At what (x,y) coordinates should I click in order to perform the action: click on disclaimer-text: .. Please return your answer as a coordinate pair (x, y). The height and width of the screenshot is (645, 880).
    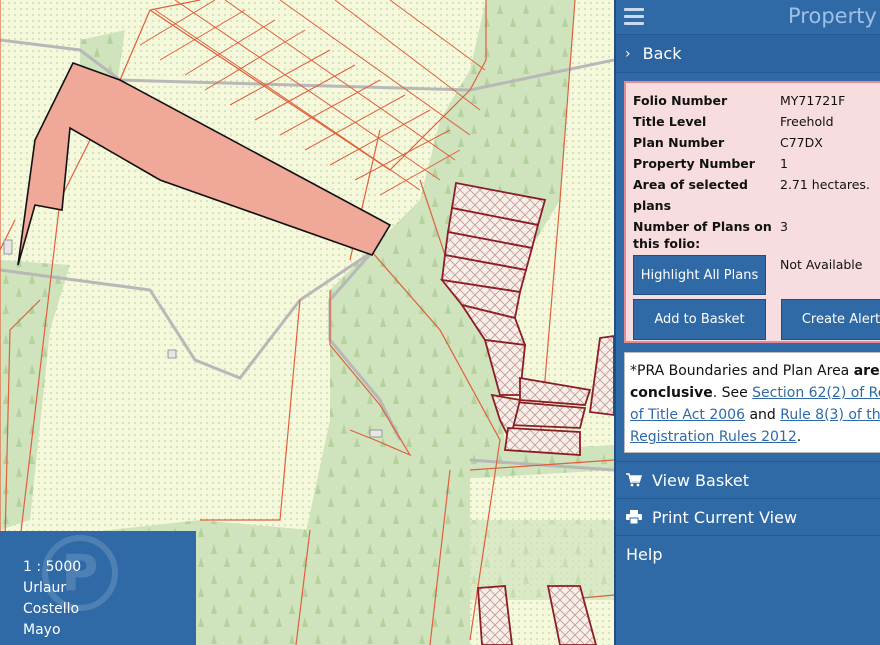
    Looking at the image, I should click on (799, 437).